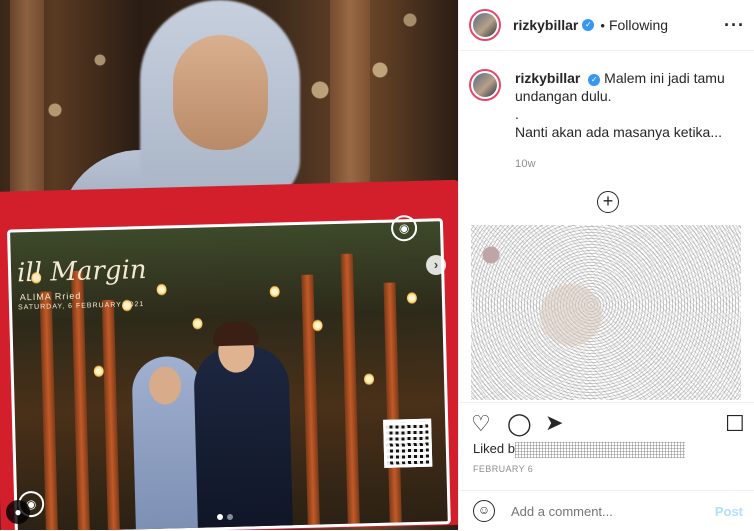 The width and height of the screenshot is (754, 531). I want to click on background-pillar, so click(27, 110).